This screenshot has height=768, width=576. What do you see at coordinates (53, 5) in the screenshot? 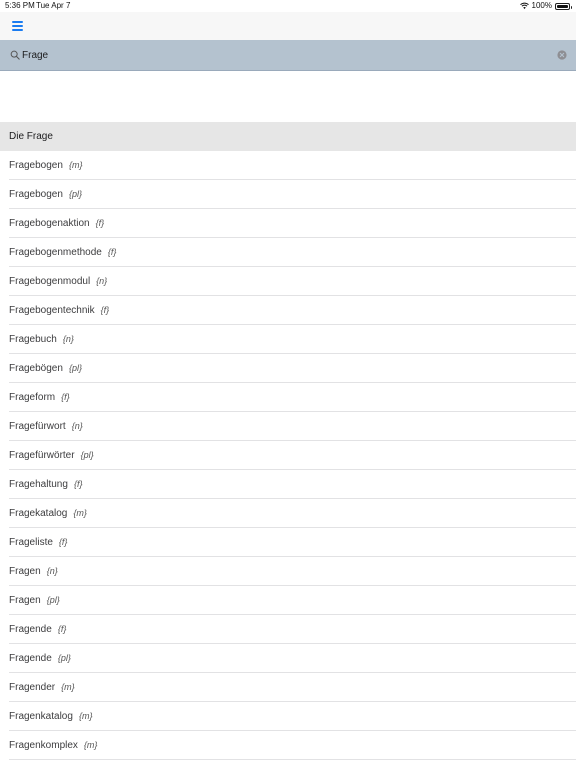
I see `status-date: Tue Apr 7` at bounding box center [53, 5].